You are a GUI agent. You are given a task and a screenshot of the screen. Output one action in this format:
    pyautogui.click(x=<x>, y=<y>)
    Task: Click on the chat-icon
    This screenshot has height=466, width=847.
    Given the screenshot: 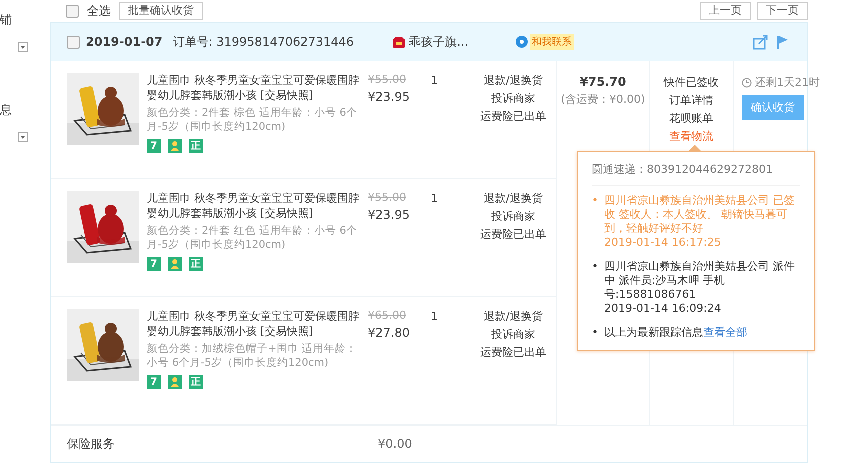 What is the action you would take?
    pyautogui.click(x=522, y=42)
    